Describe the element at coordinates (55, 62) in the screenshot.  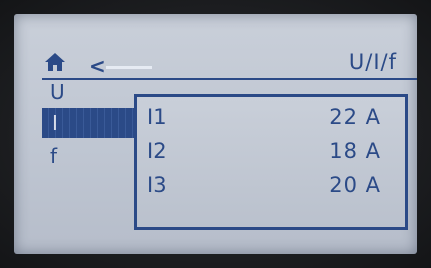
I see `home-icon` at that location.